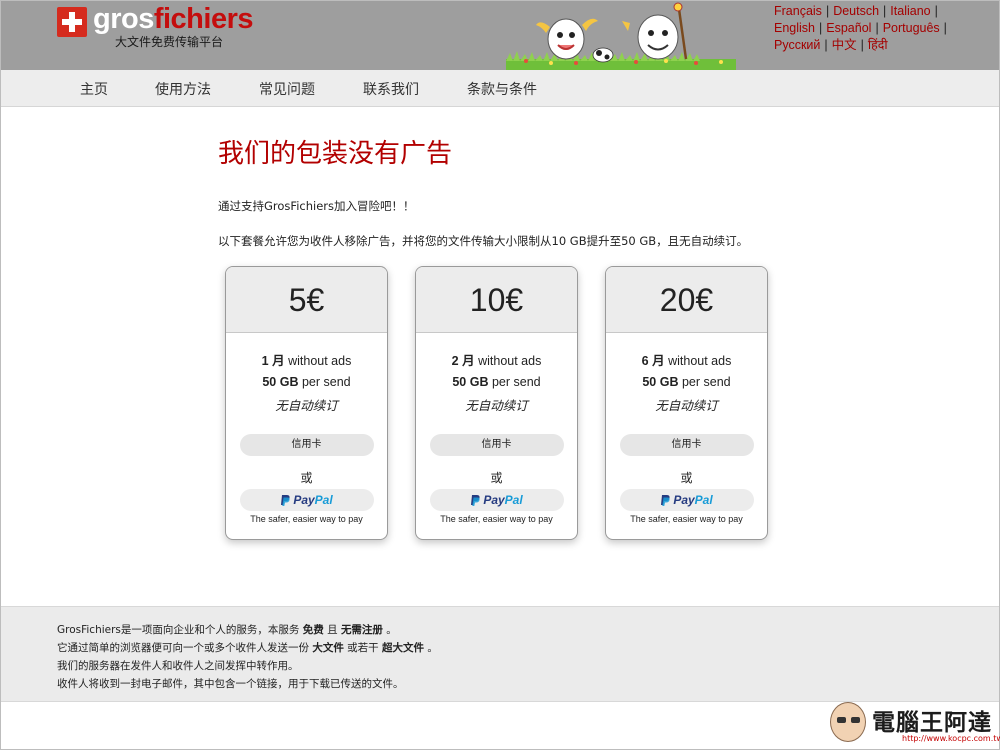  I want to click on nav-item-faq: 常见问题, so click(287, 89).